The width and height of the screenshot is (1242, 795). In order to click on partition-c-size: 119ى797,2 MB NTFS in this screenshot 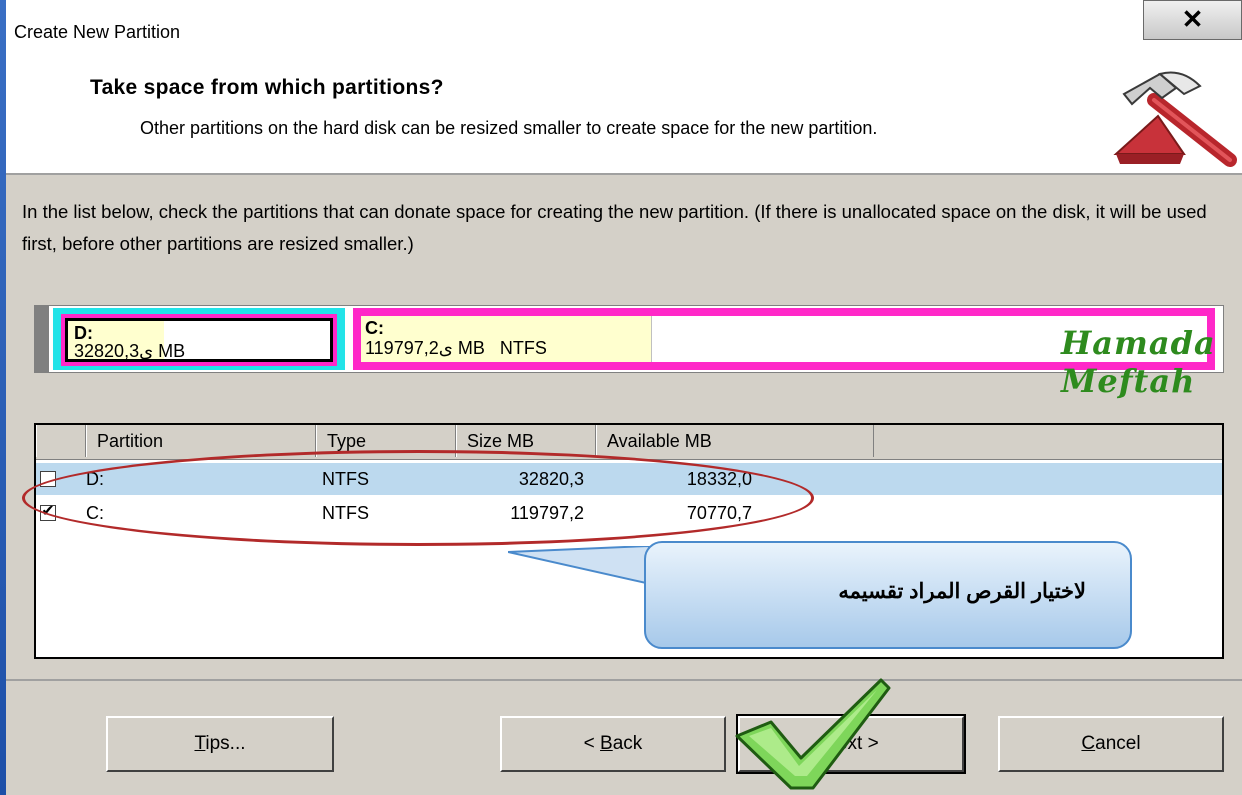, I will do `click(456, 348)`.